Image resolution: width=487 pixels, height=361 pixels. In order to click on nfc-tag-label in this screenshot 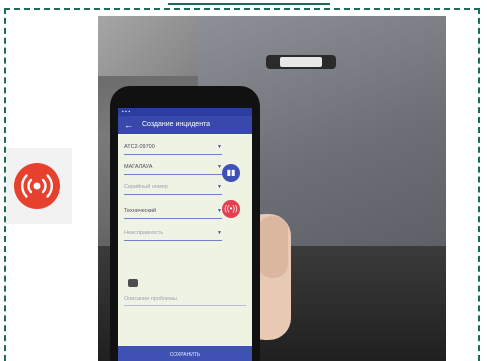, I will do `click(301, 62)`.